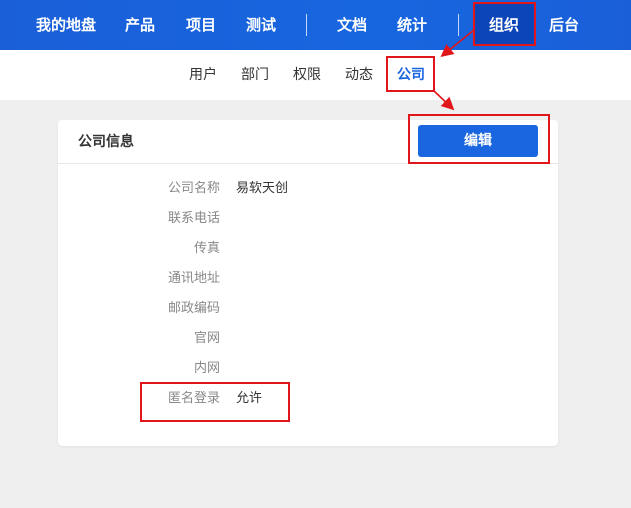 This screenshot has height=508, width=631. I want to click on sub-navigation: 用户 部门 权限 动态 公司, so click(315, 75).